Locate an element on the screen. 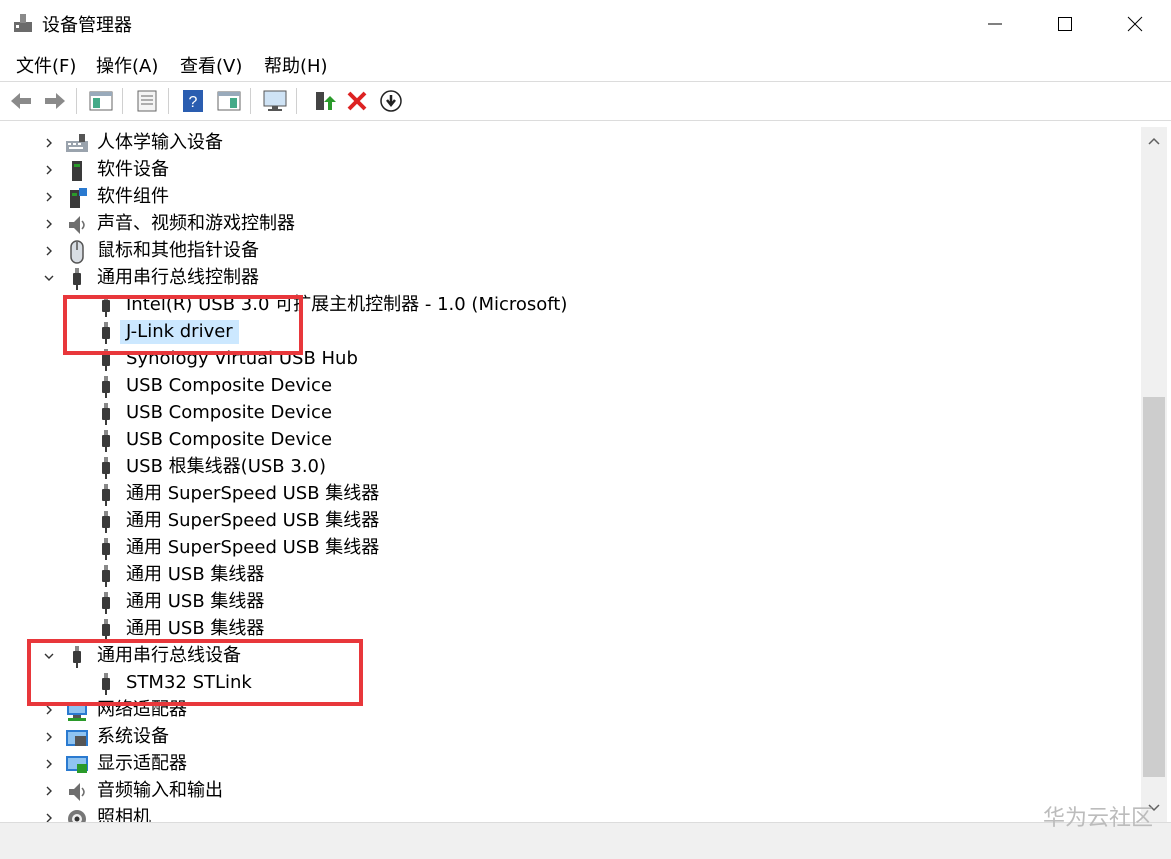  device-manager-icon is located at coordinates (23, 23).